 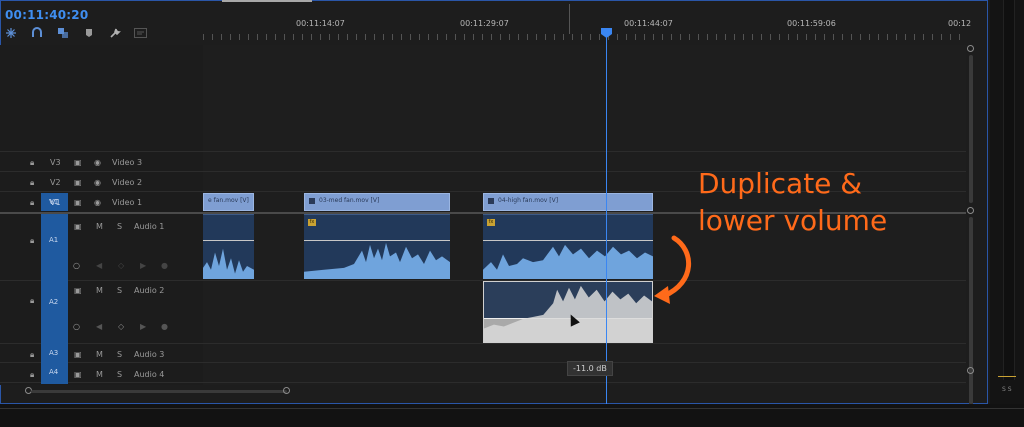 I want to click on meter-solo-label: S S, so click(x=1007, y=389).